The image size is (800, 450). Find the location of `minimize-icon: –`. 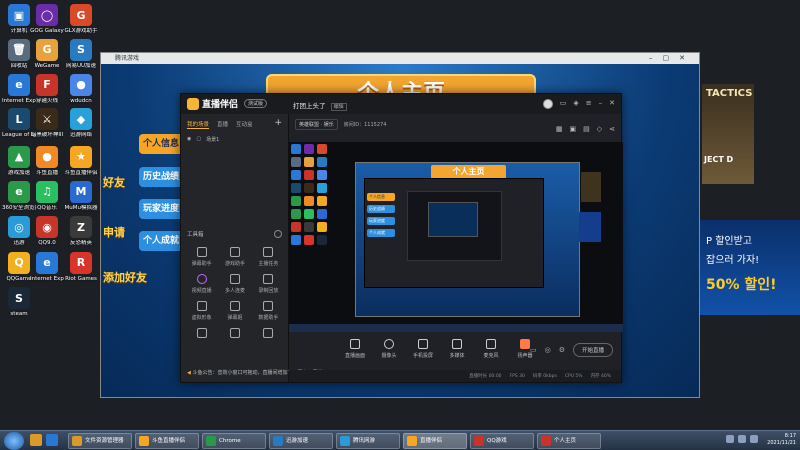

minimize-icon: – is located at coordinates (601, 104).